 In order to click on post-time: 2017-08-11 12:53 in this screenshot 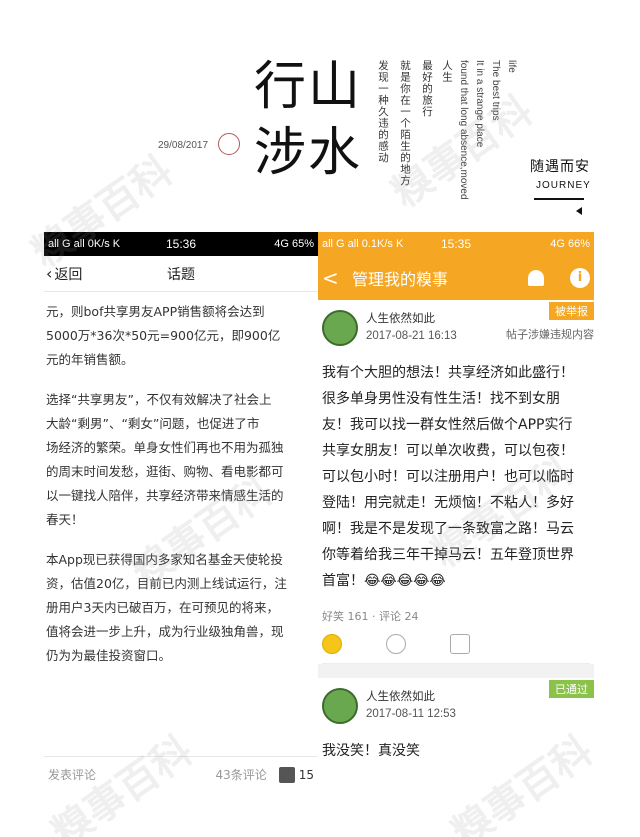, I will do `click(411, 714)`.